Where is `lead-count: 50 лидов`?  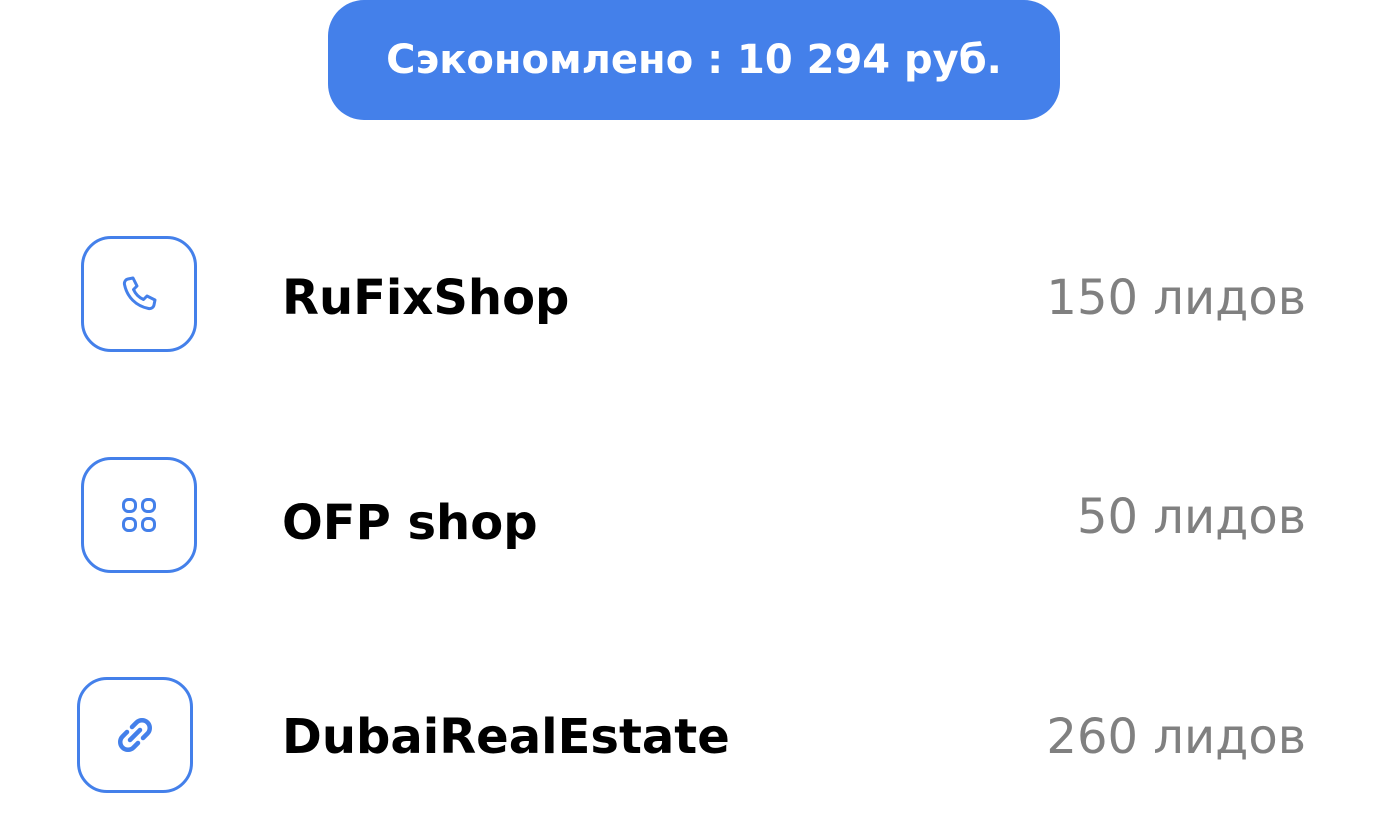 lead-count: 50 лидов is located at coordinates (1191, 517).